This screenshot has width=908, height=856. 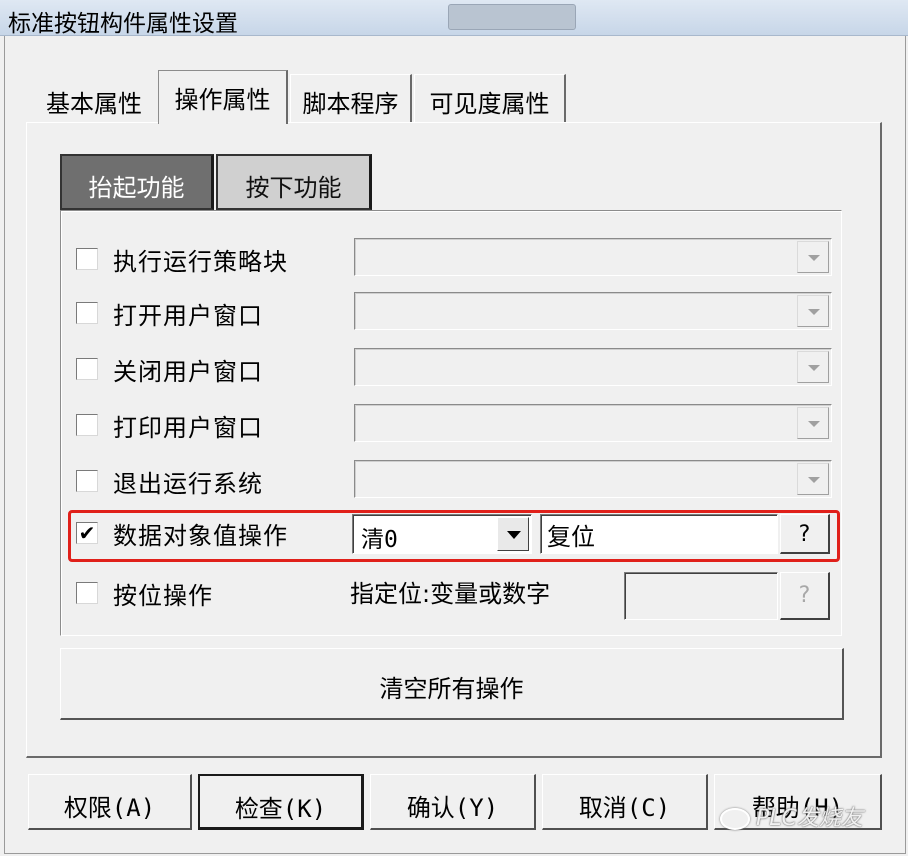 I want to click on checkbox-print-window, so click(x=87, y=425).